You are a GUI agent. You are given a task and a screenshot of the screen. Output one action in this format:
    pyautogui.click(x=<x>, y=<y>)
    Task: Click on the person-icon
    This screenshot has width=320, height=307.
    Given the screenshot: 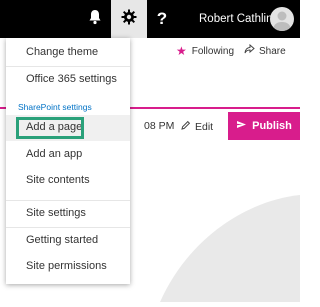 What is the action you would take?
    pyautogui.click(x=282, y=21)
    